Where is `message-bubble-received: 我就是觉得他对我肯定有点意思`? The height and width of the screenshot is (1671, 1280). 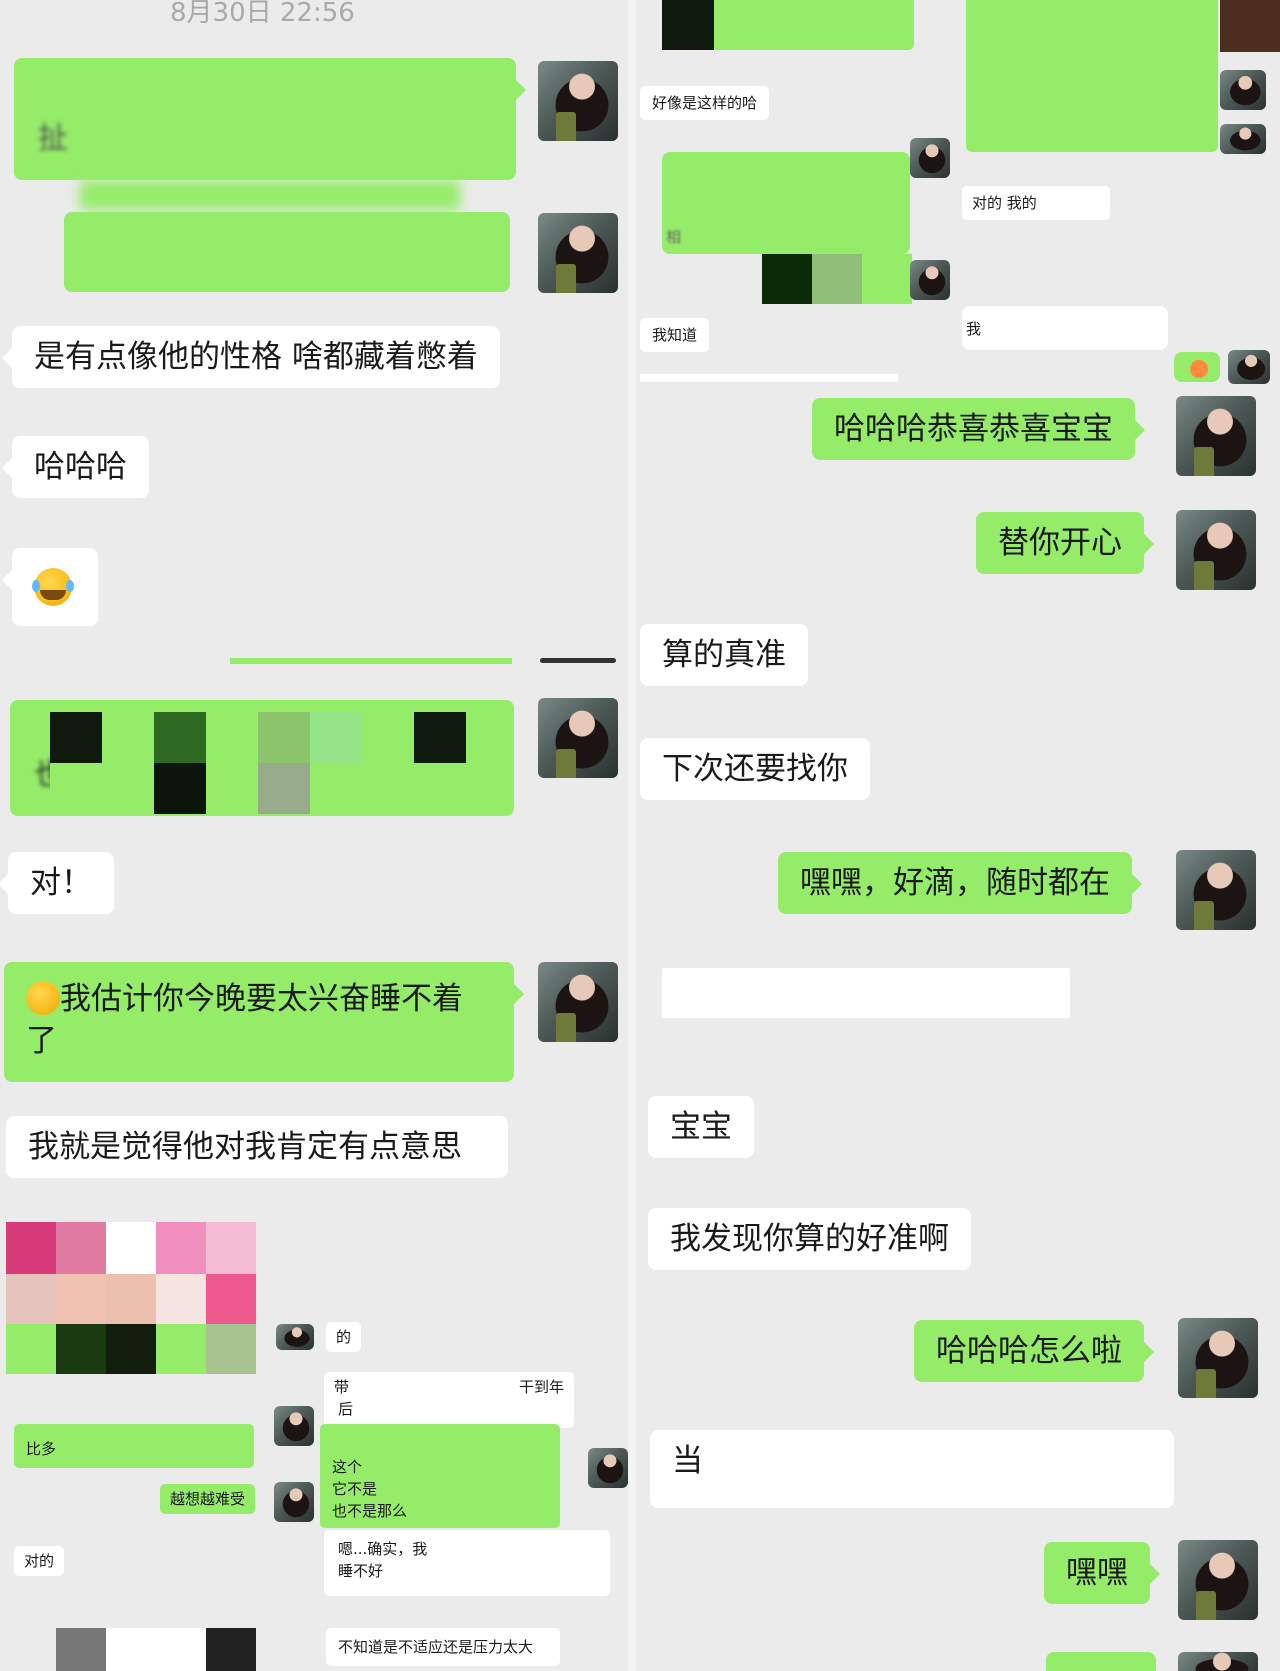 message-bubble-received: 我就是觉得他对我肯定有点意思 is located at coordinates (257, 1147).